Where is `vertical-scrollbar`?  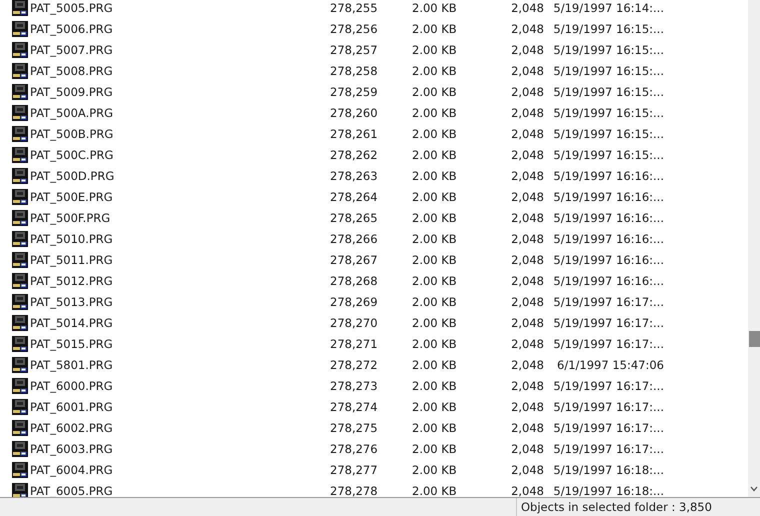
vertical-scrollbar is located at coordinates (754, 248).